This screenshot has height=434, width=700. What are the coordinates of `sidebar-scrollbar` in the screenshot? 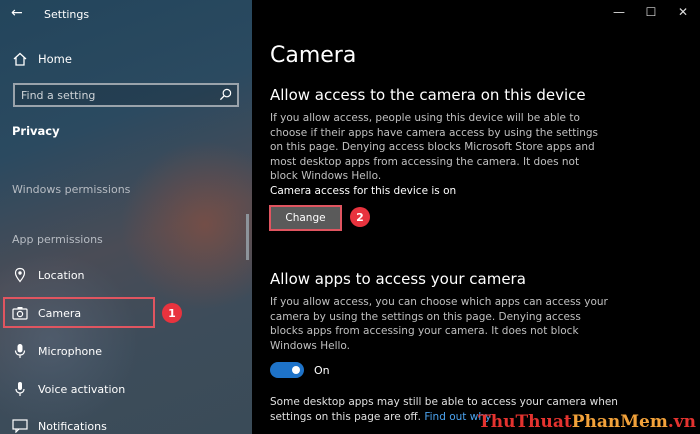 It's located at (247, 237).